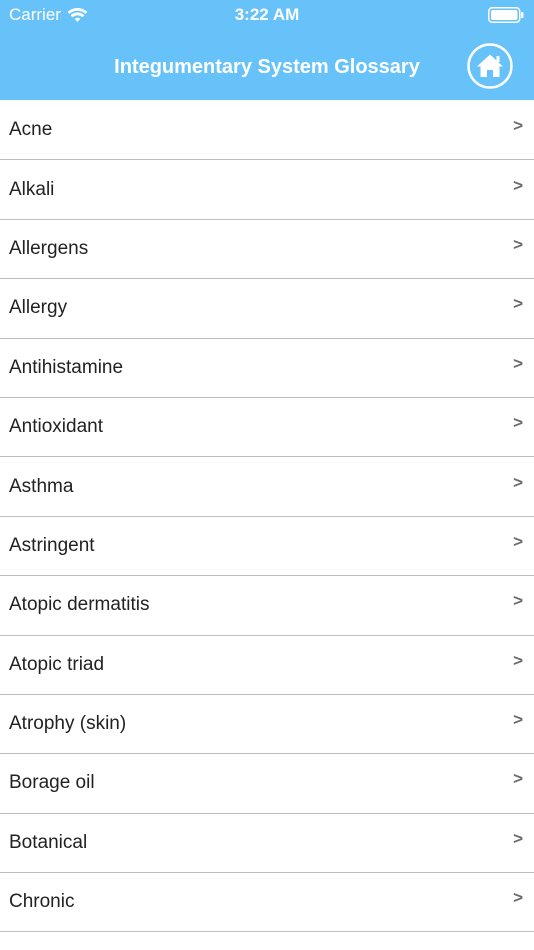  Describe the element at coordinates (267, 784) in the screenshot. I see `list-item: Borage oil >` at that location.